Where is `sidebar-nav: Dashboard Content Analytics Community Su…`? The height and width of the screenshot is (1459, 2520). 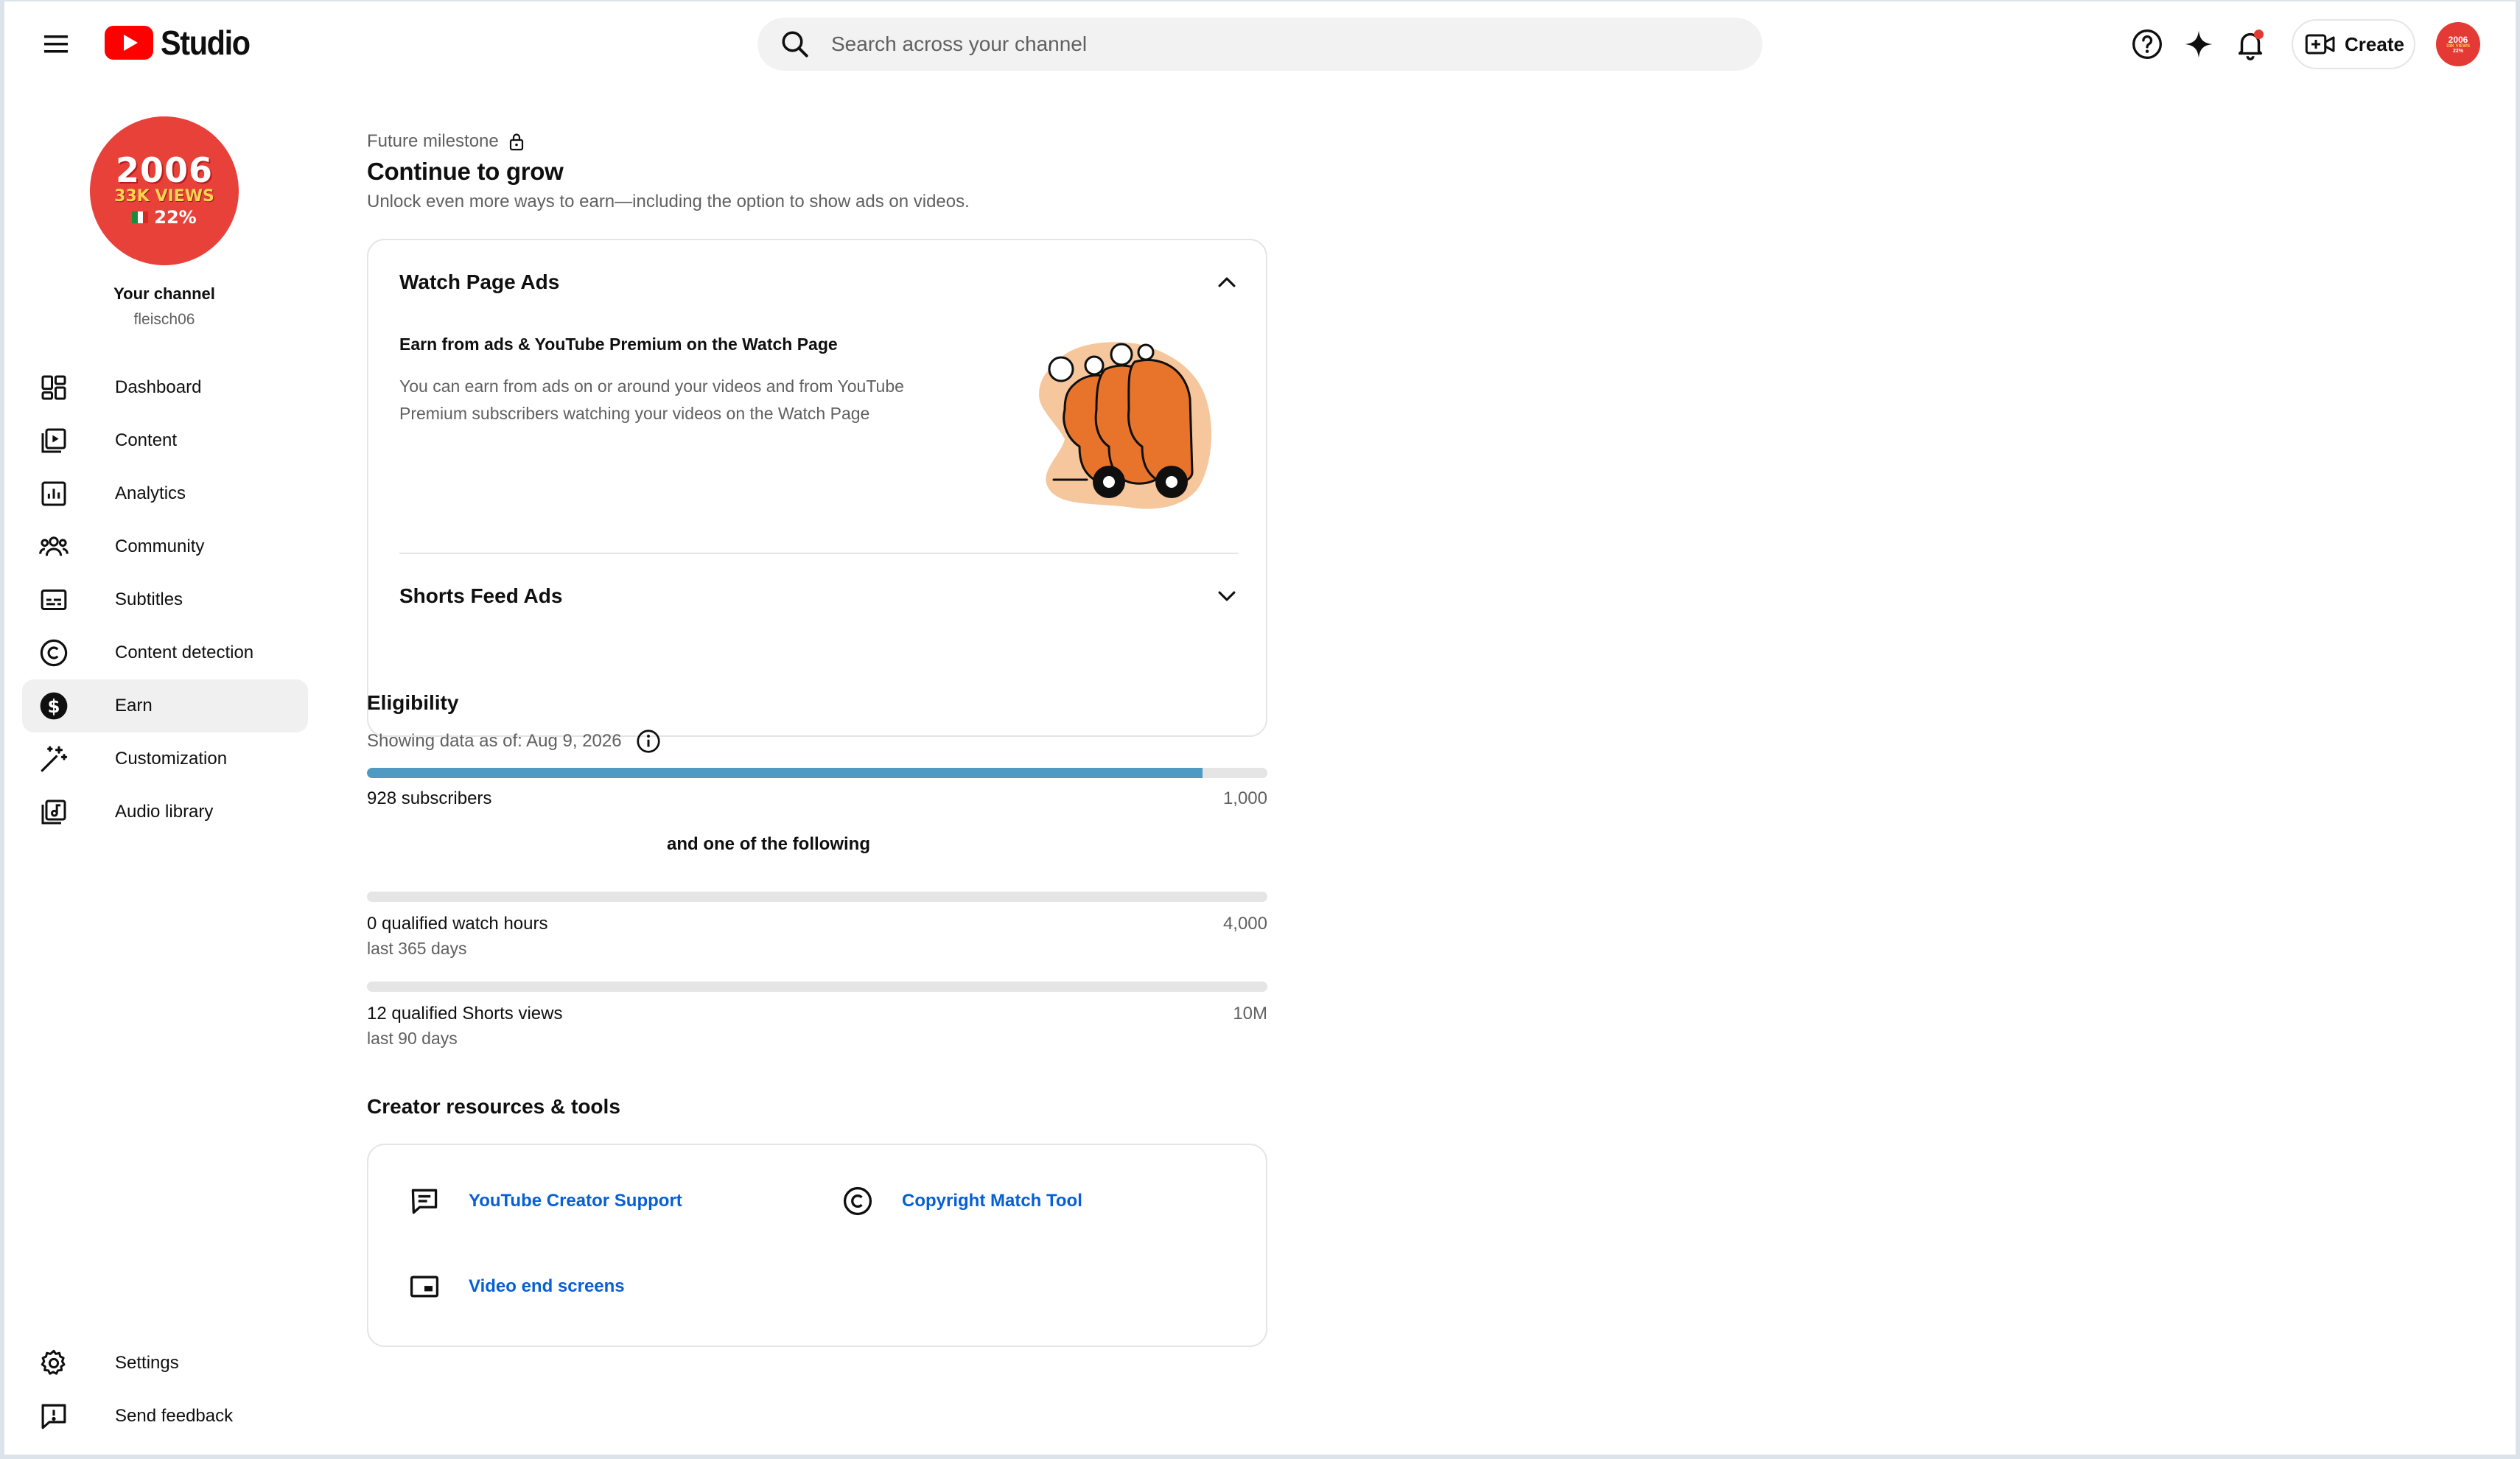
sidebar-nav: Dashboard Content Analytics Community Su… is located at coordinates (165, 600).